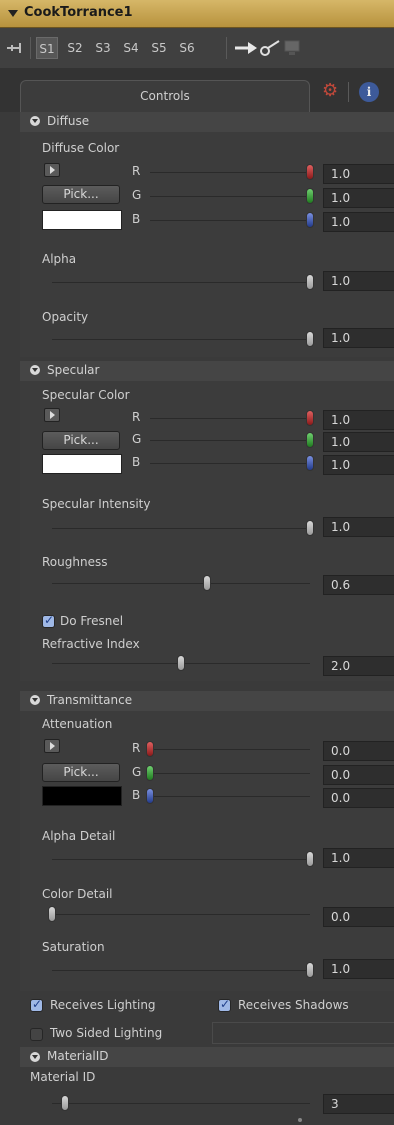  What do you see at coordinates (310, 440) in the screenshot?
I see `specular-g-slider-knob` at bounding box center [310, 440].